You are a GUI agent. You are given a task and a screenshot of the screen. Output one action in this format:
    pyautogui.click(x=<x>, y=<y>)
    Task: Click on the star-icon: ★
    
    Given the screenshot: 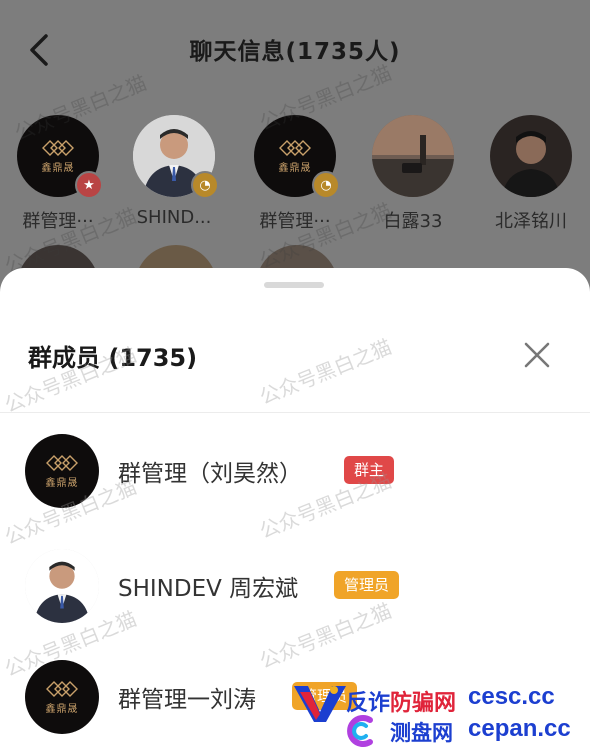 What is the action you would take?
    pyautogui.click(x=89, y=185)
    